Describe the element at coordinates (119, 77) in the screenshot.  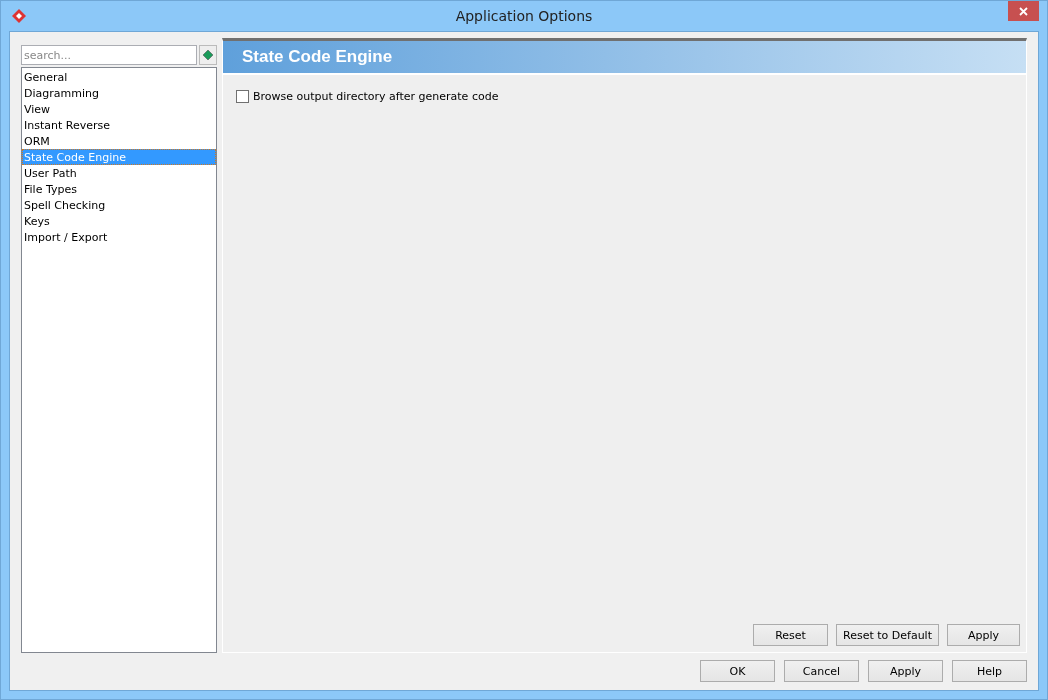
I see `category-item: General` at that location.